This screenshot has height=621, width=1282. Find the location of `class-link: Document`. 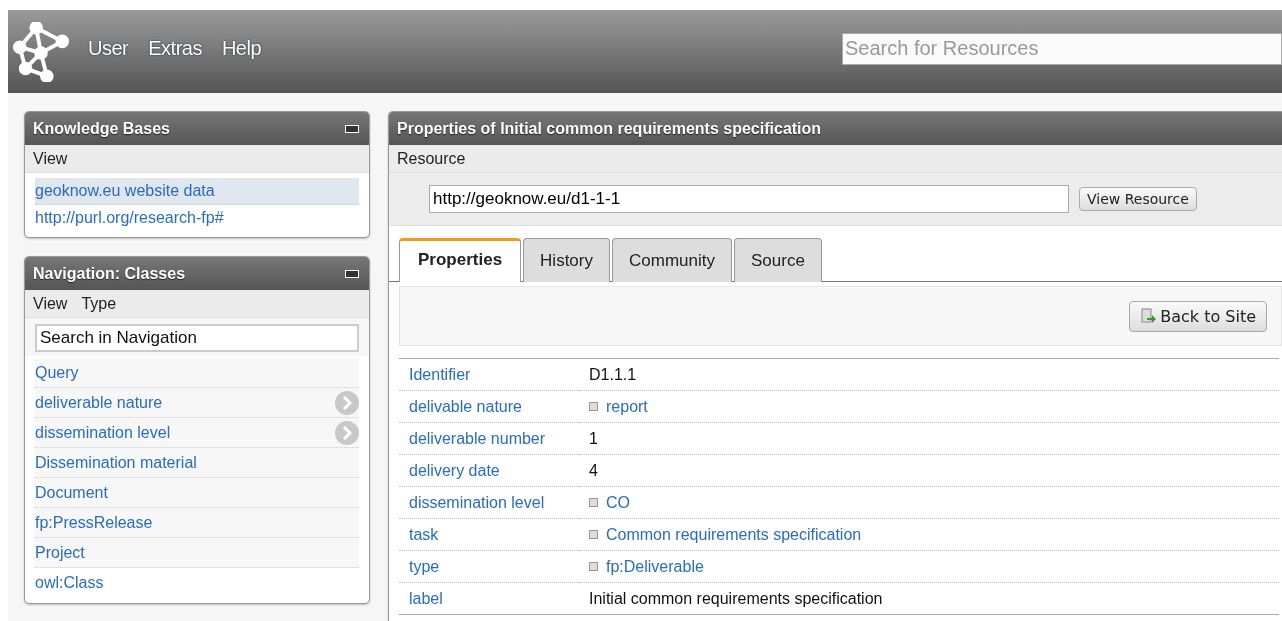

class-link: Document is located at coordinates (71, 492).